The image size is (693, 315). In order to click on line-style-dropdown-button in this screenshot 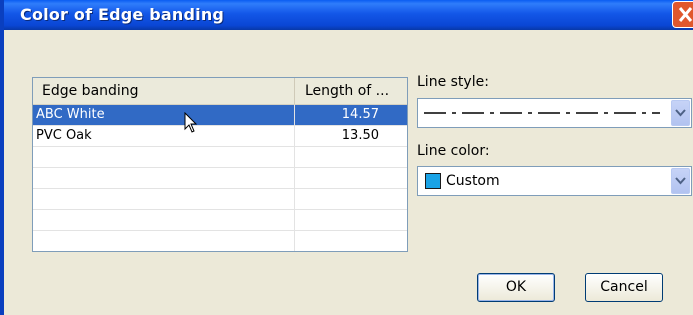, I will do `click(680, 113)`.